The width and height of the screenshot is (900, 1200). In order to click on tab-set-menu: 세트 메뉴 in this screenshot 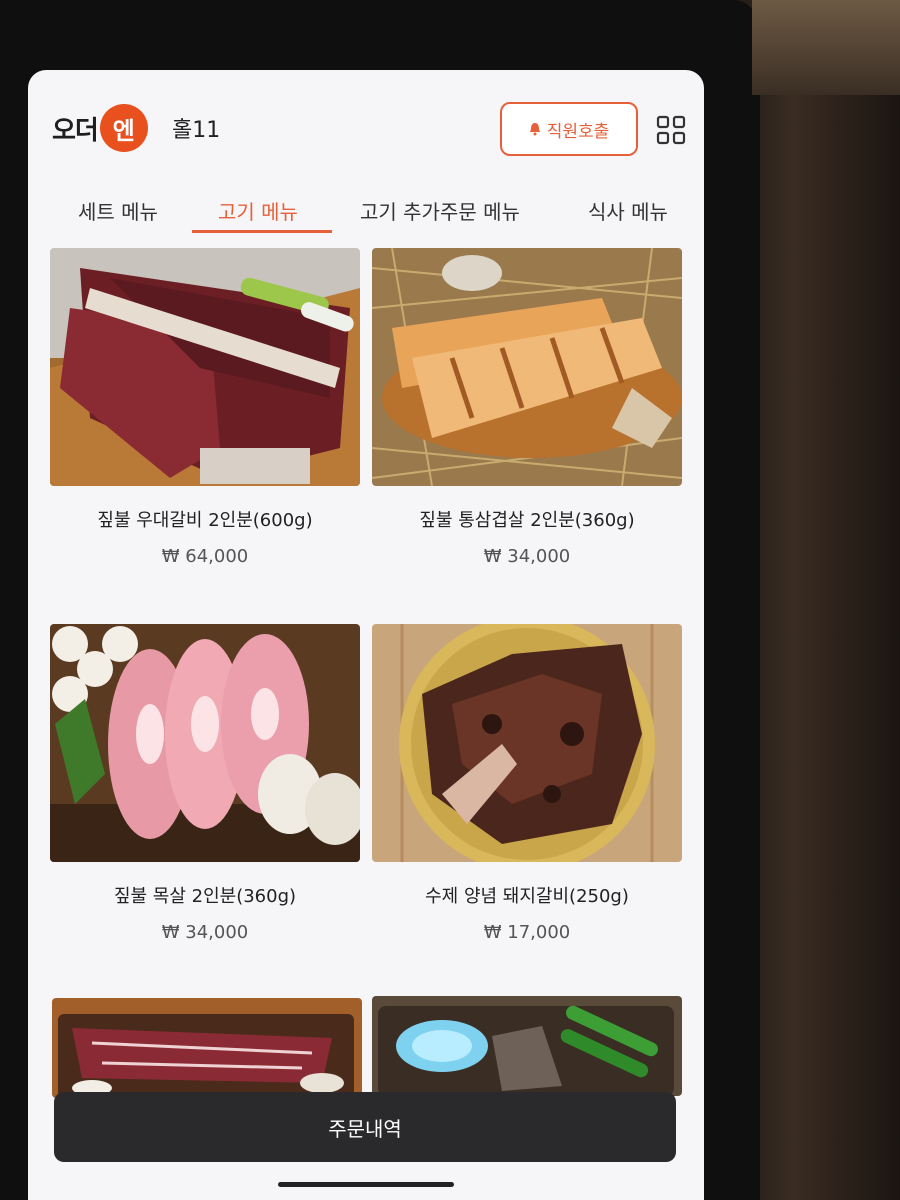, I will do `click(118, 210)`.